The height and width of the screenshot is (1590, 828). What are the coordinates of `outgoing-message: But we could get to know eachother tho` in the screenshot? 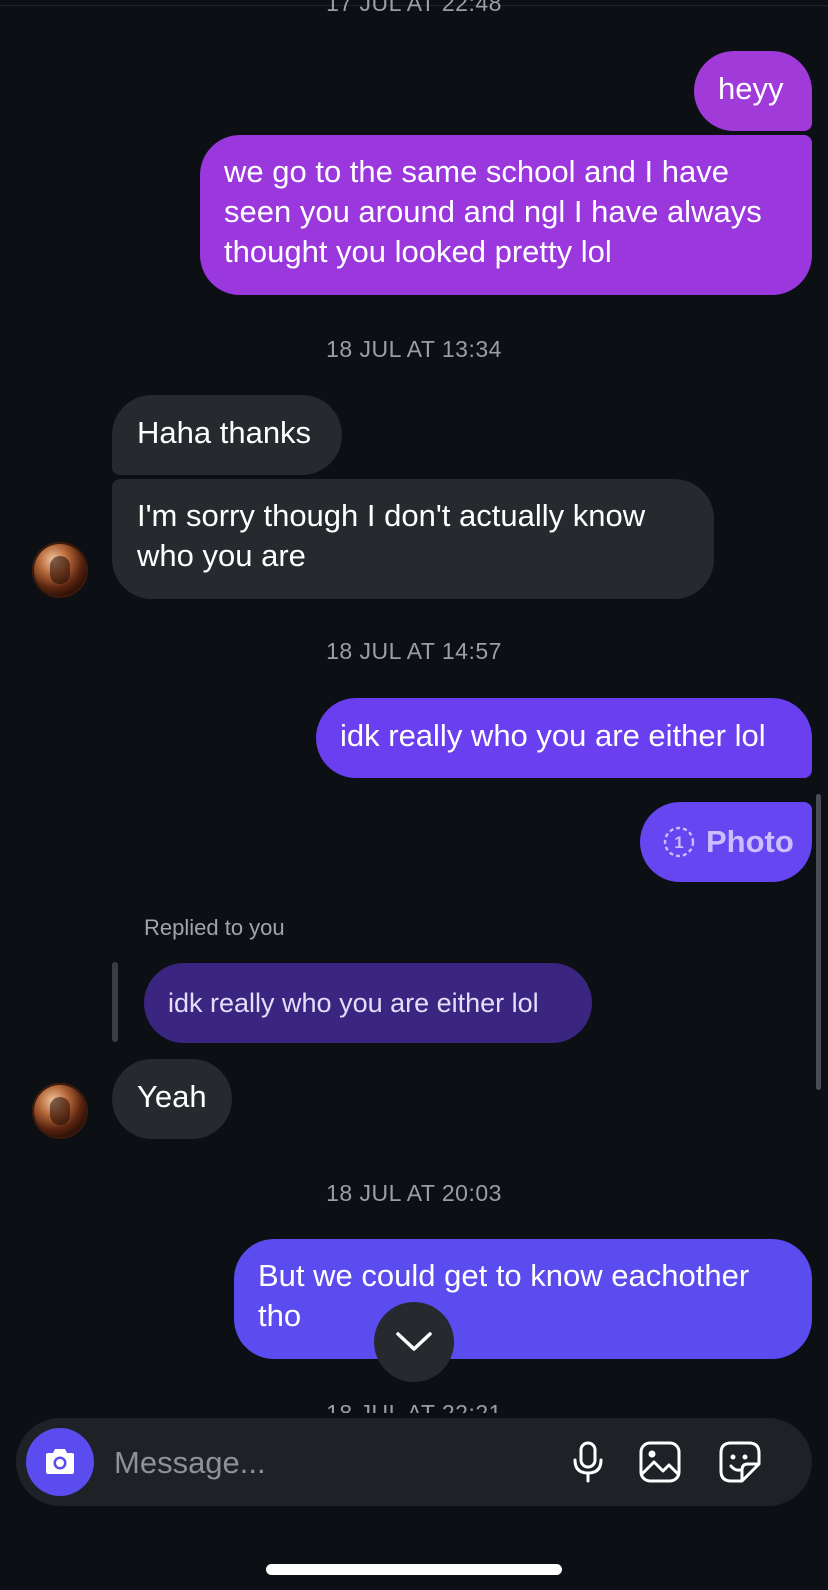 It's located at (523, 1299).